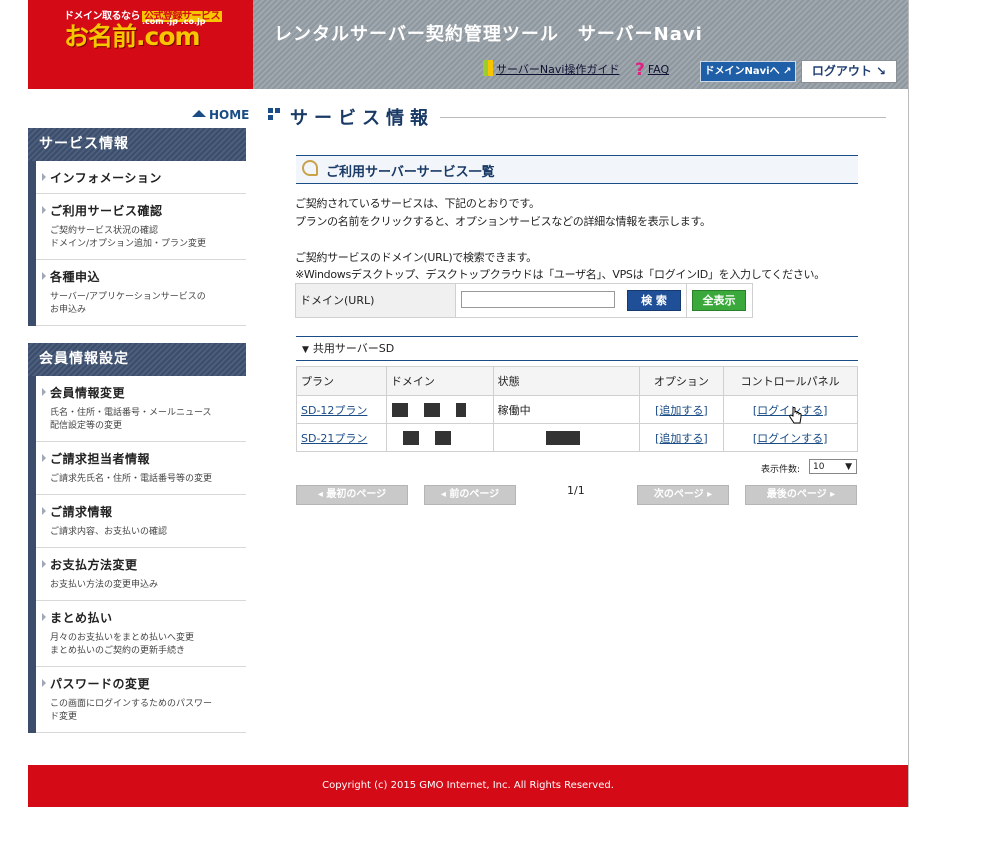 The width and height of the screenshot is (995, 856). I want to click on faq-link: FAQ, so click(658, 69).